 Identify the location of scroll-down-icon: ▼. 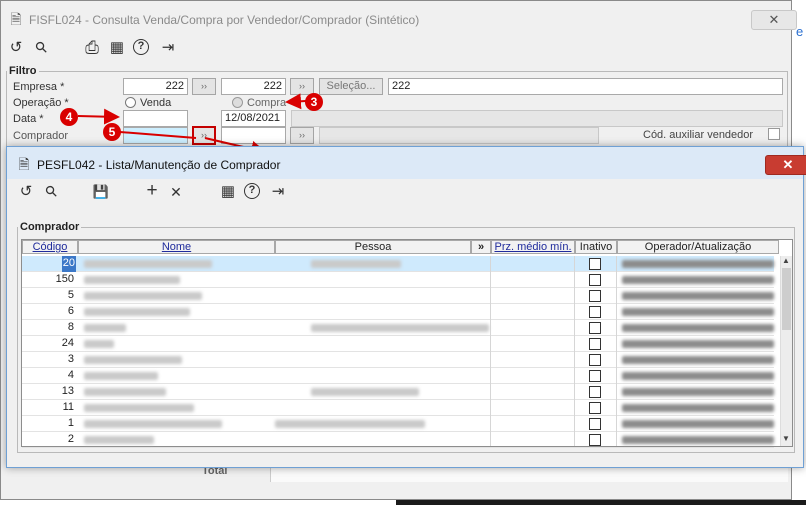
(786, 438).